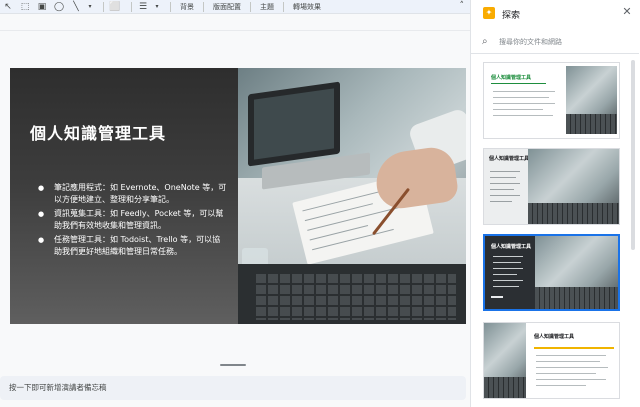 This screenshot has height=407, width=640. Describe the element at coordinates (59, 7) in the screenshot. I see `shape-icon: ◯` at that location.